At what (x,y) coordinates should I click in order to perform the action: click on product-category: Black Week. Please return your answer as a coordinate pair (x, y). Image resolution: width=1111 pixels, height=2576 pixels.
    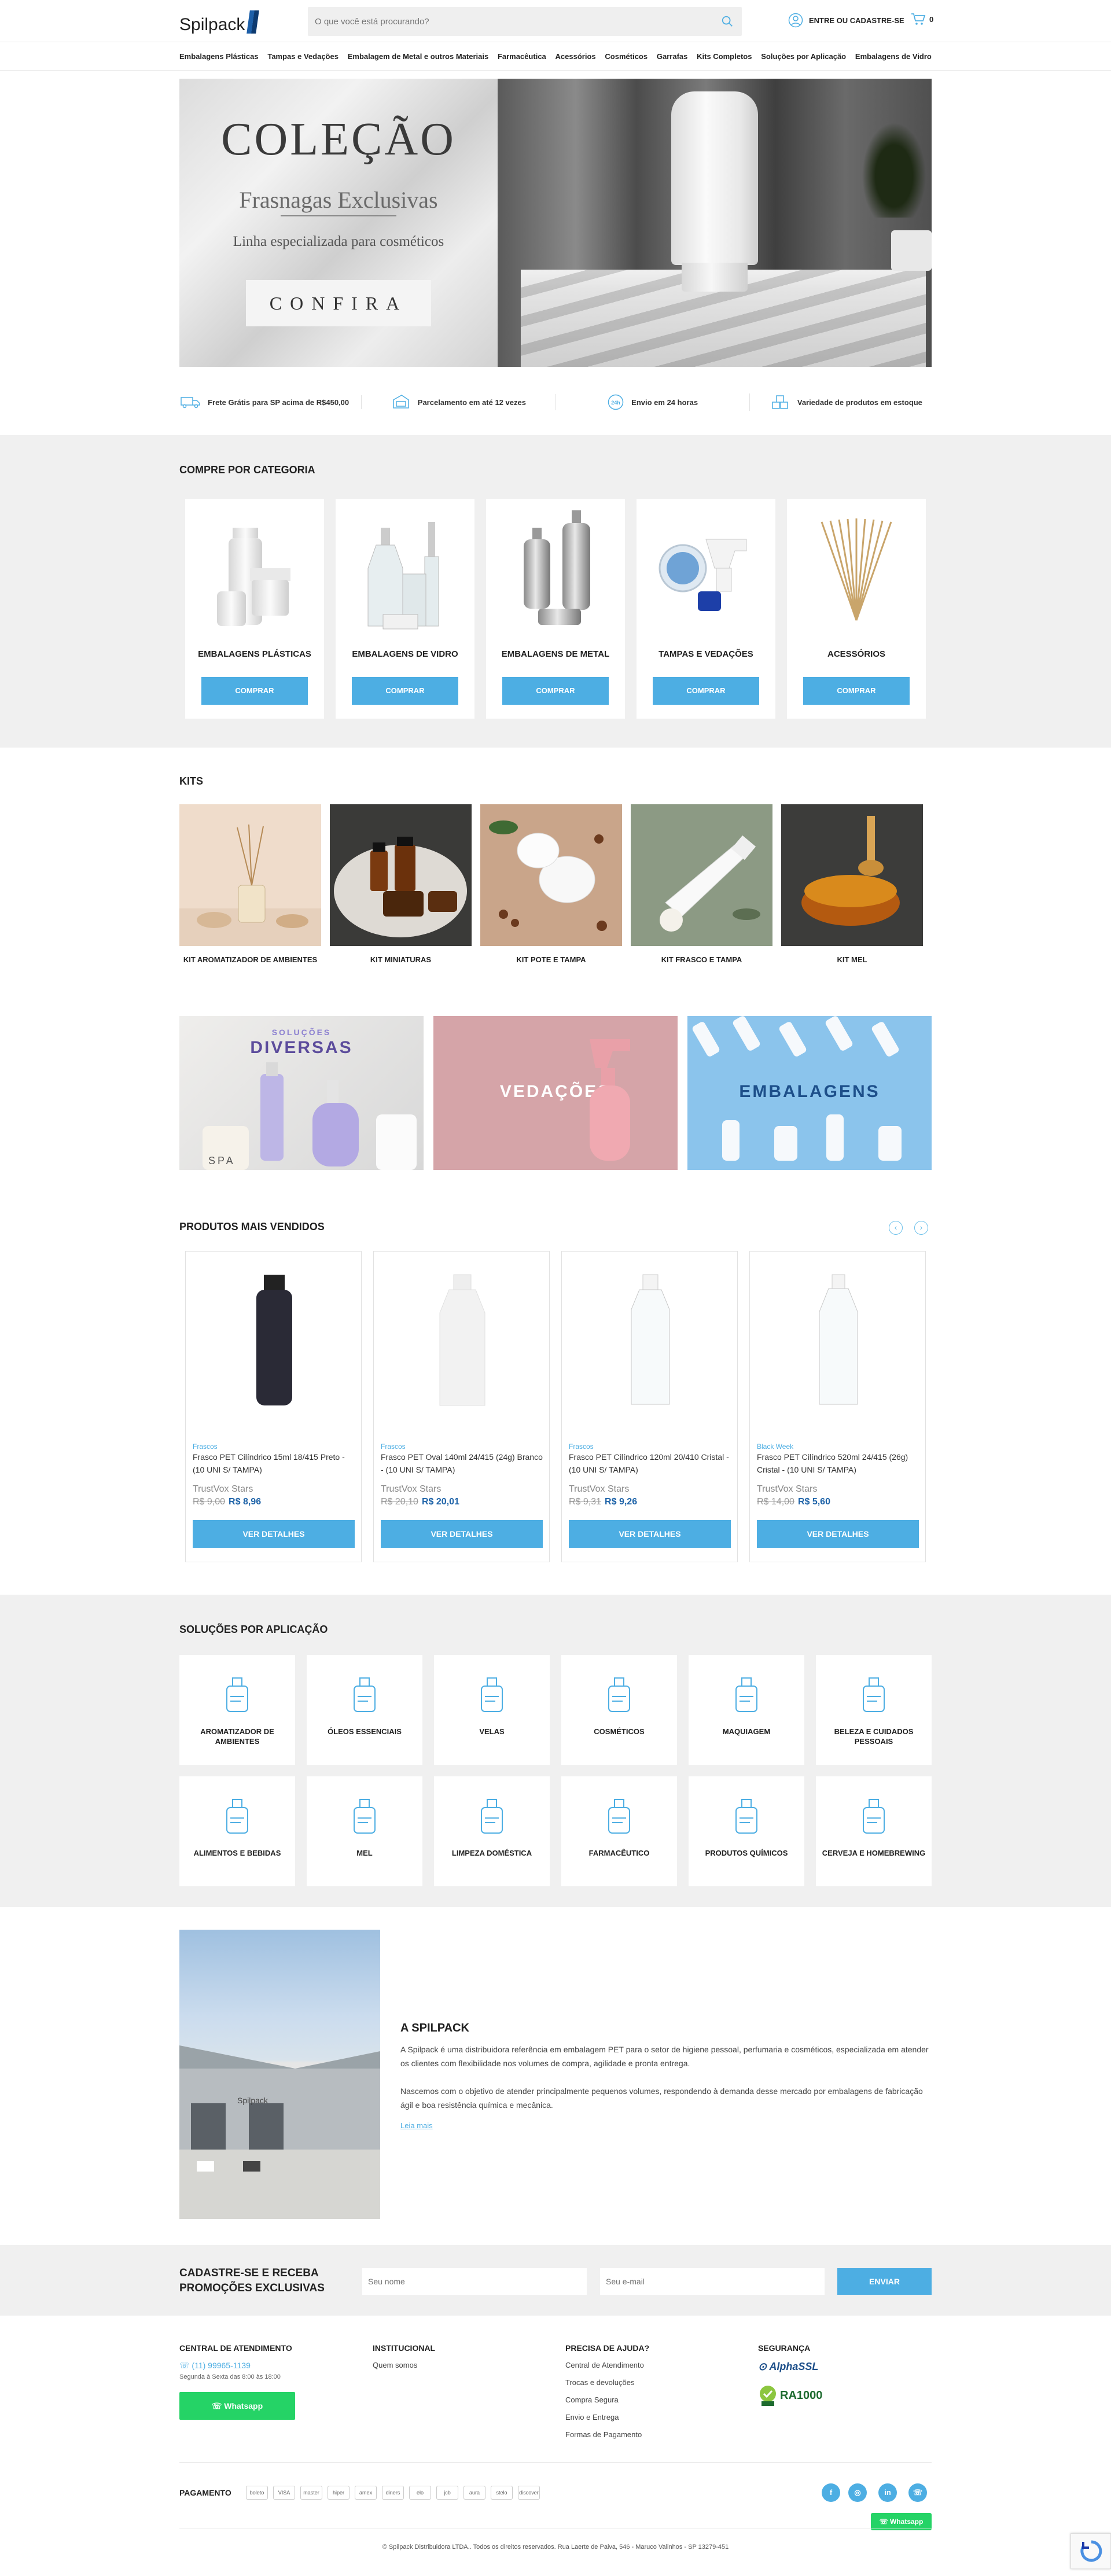
    Looking at the image, I should click on (775, 1446).